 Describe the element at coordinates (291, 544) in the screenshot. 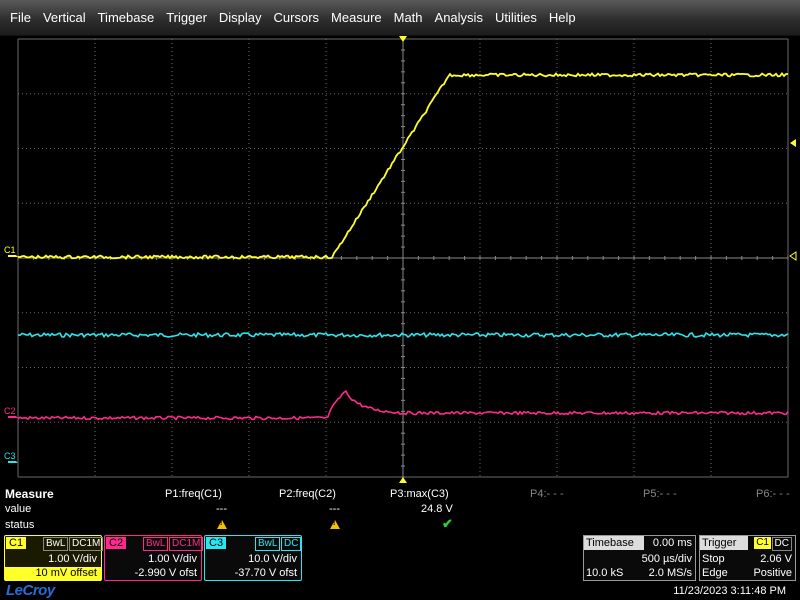

I see `channel-c3-coupling: DC` at that location.